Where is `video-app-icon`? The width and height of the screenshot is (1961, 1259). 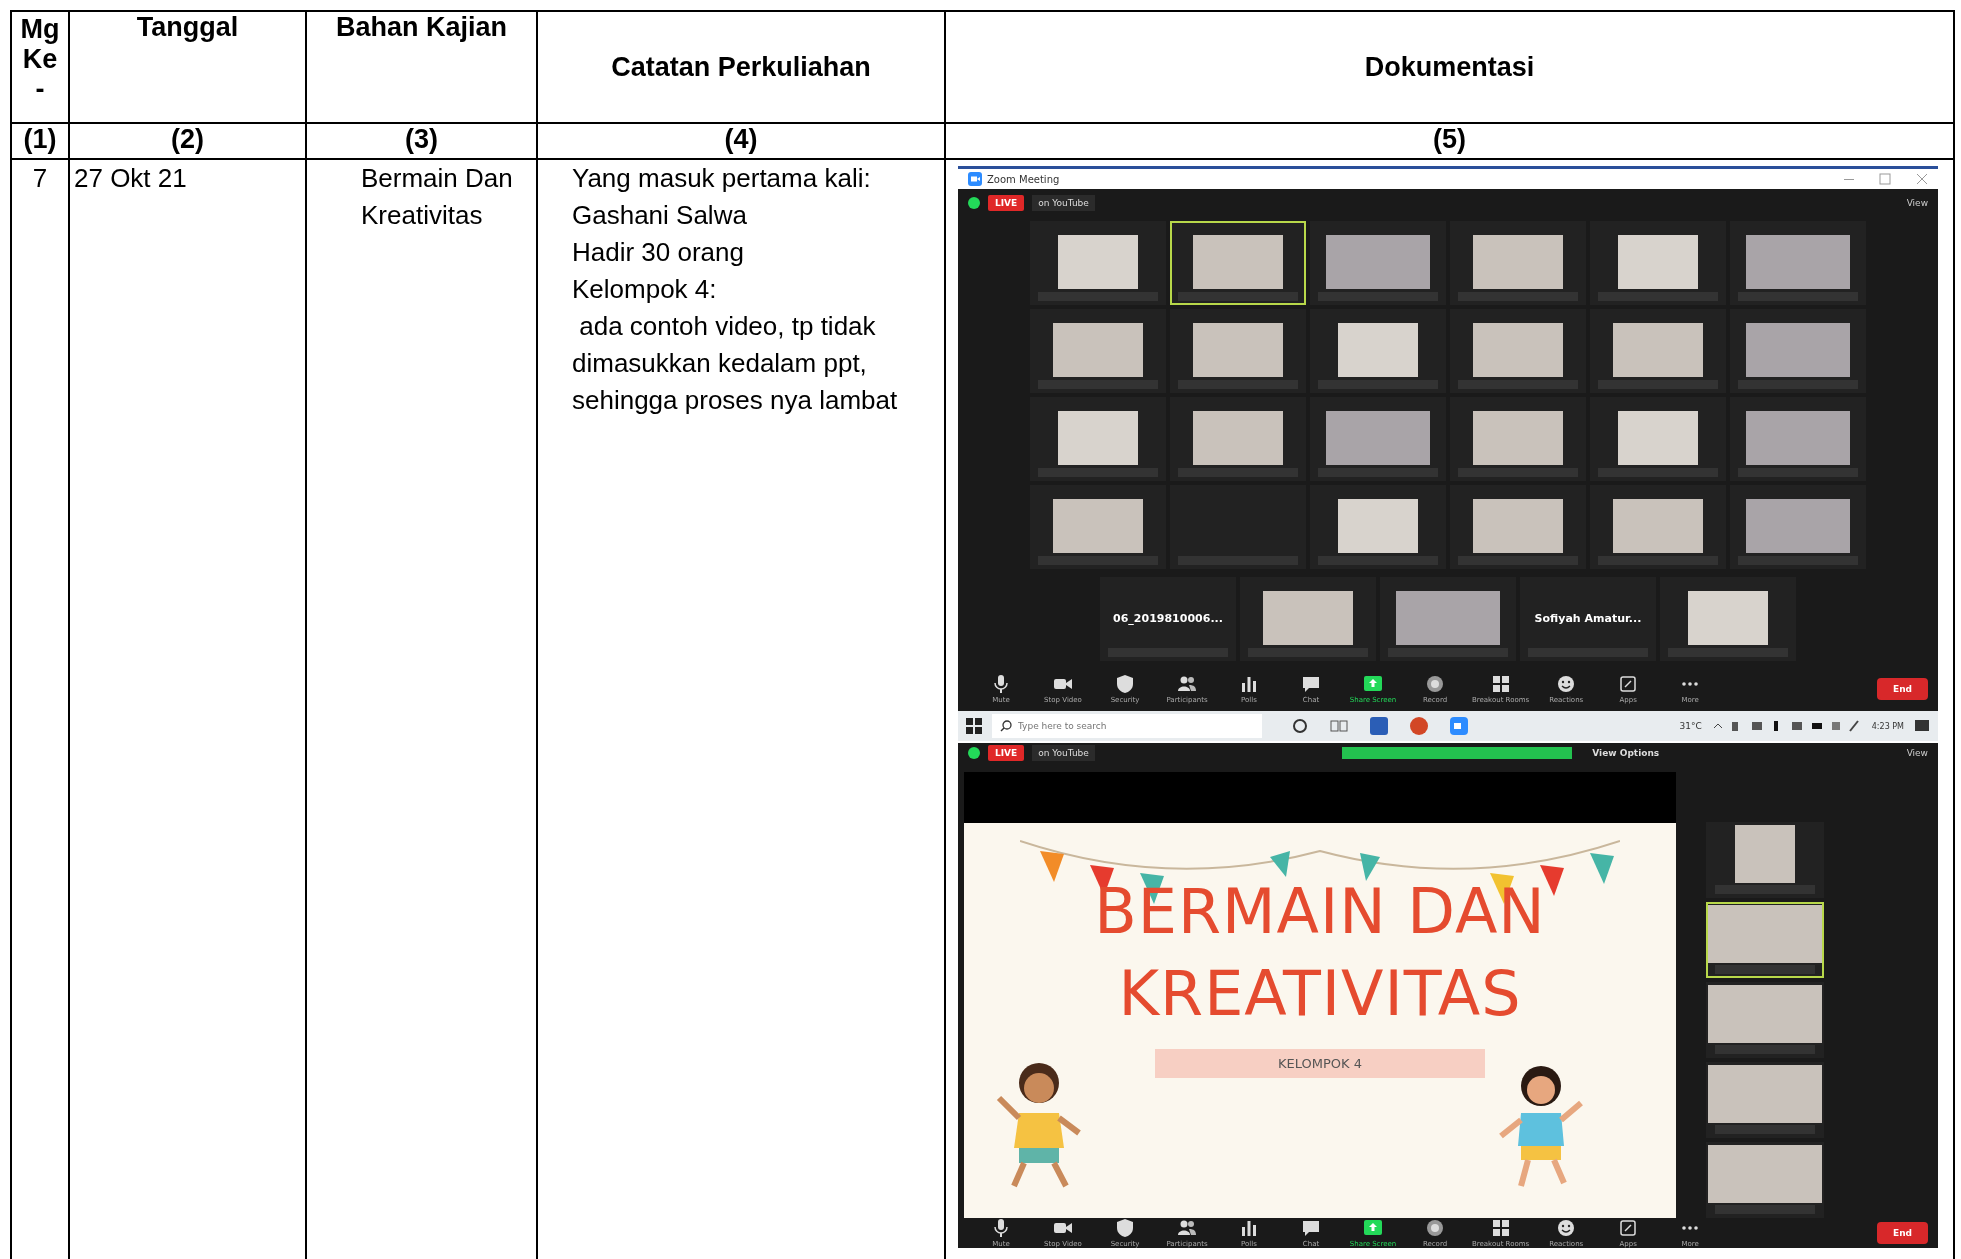 video-app-icon is located at coordinates (1459, 726).